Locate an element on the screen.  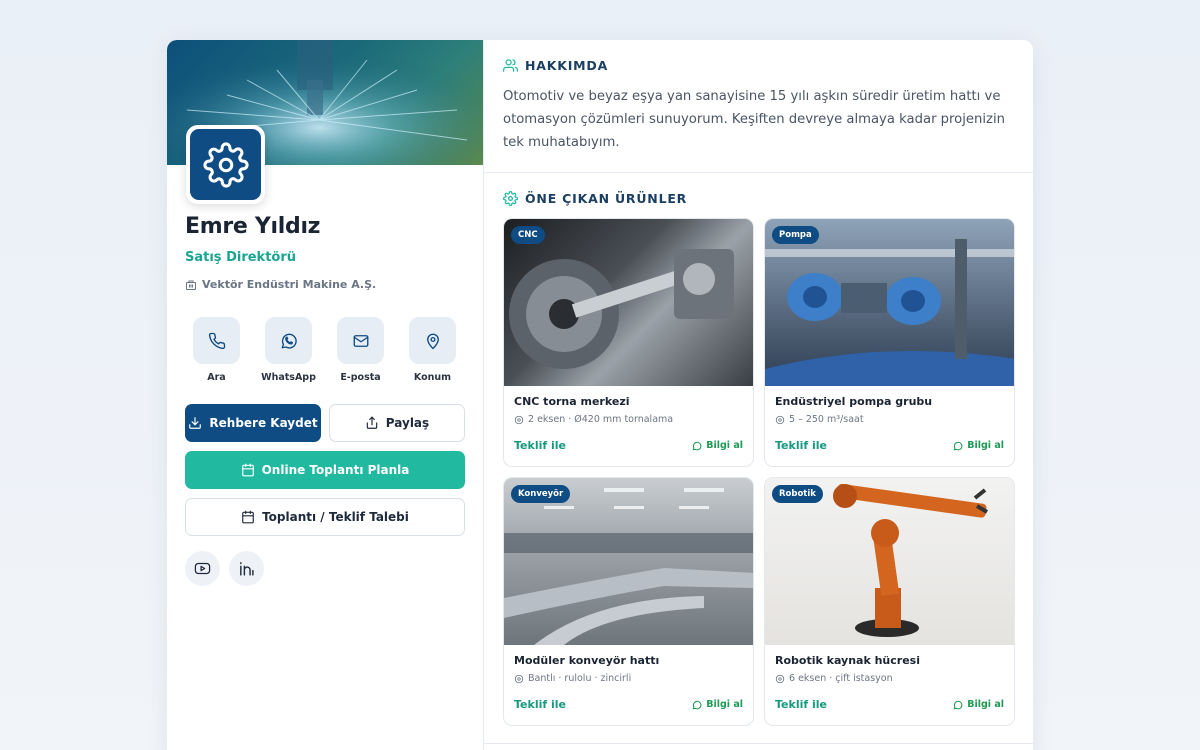
product-spec: 6 eksen · çift istasyon is located at coordinates (834, 678).